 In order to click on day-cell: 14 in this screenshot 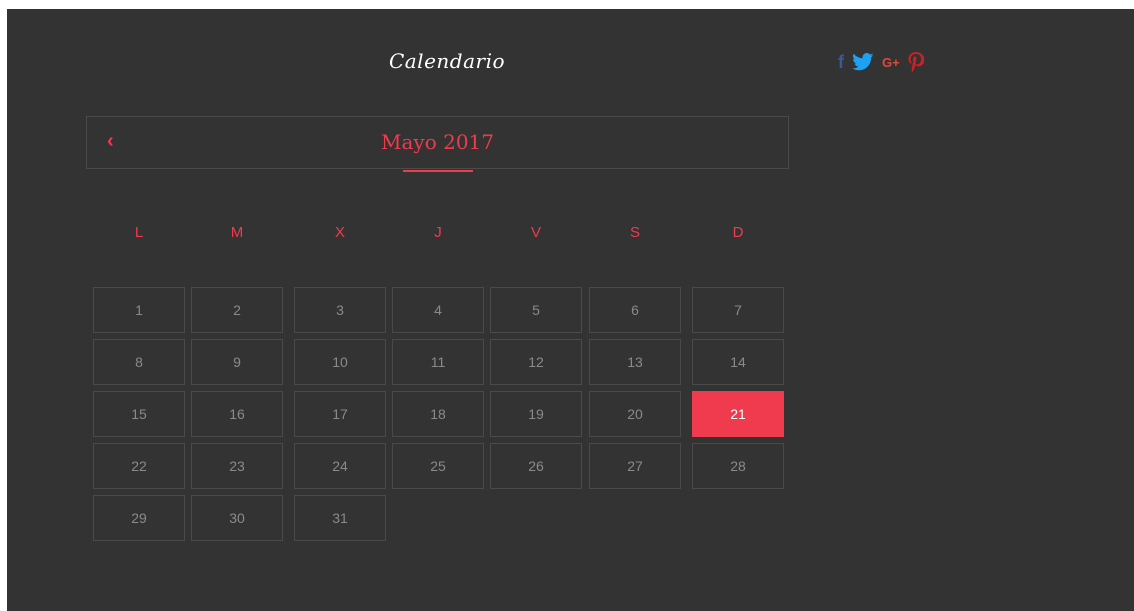, I will do `click(738, 362)`.